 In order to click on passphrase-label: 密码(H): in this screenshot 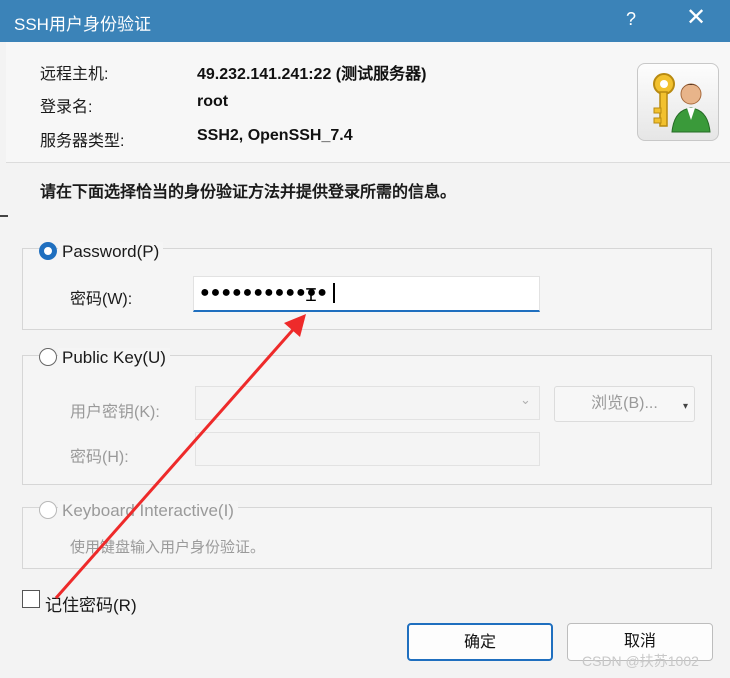, I will do `click(99, 457)`.